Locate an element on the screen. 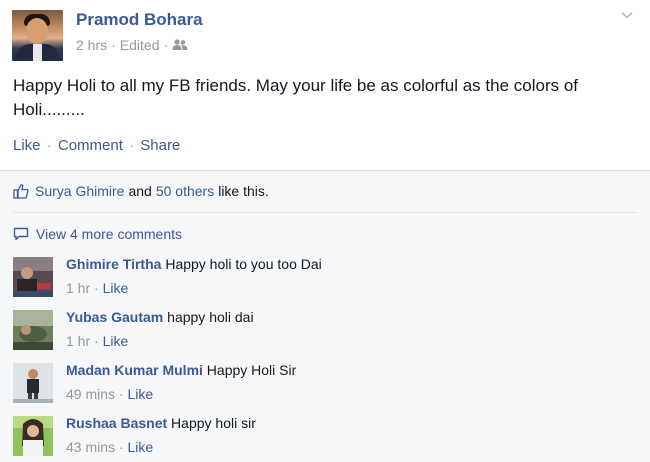 The height and width of the screenshot is (462, 650). friends-icon is located at coordinates (180, 45).